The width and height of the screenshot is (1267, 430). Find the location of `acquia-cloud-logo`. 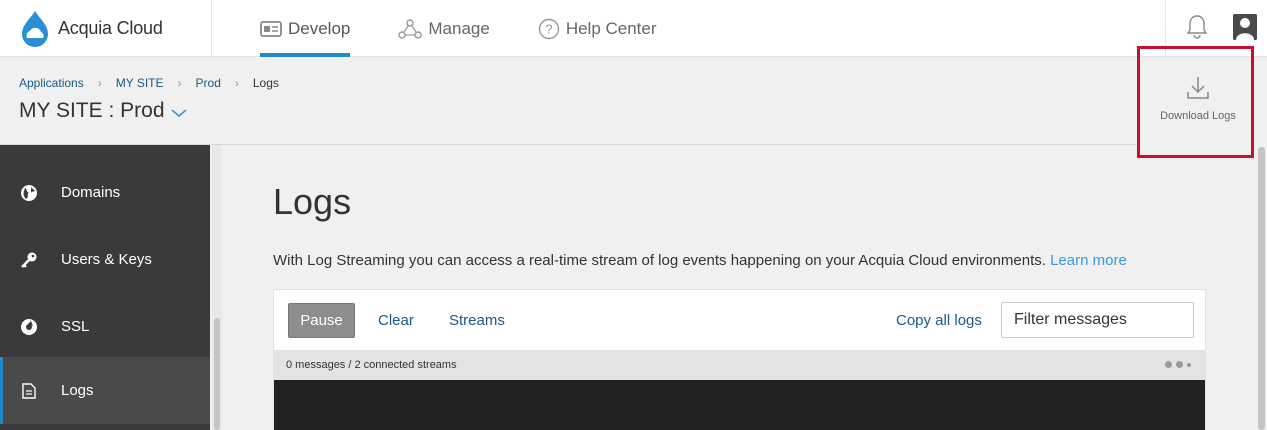

acquia-cloud-logo is located at coordinates (35, 28).